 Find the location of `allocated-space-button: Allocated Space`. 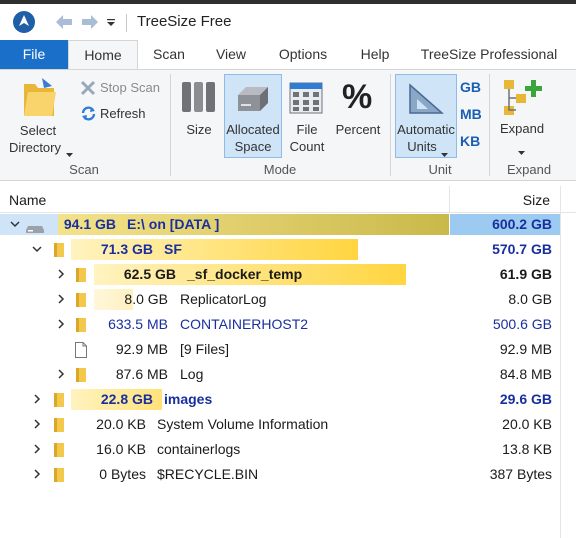

allocated-space-button: Allocated Space is located at coordinates (253, 116).